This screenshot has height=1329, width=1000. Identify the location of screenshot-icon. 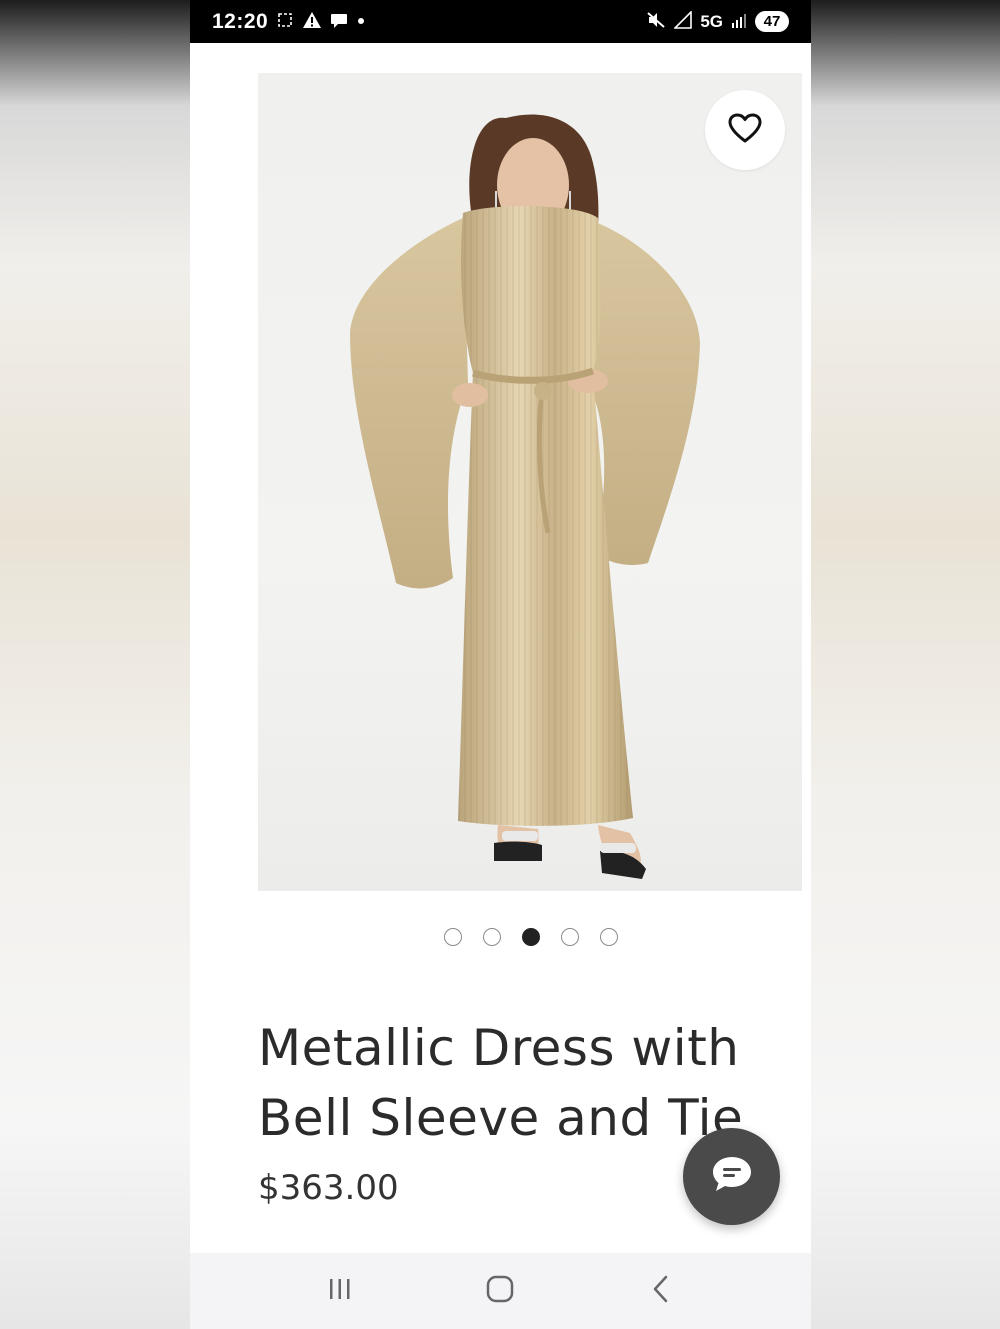
(285, 22).